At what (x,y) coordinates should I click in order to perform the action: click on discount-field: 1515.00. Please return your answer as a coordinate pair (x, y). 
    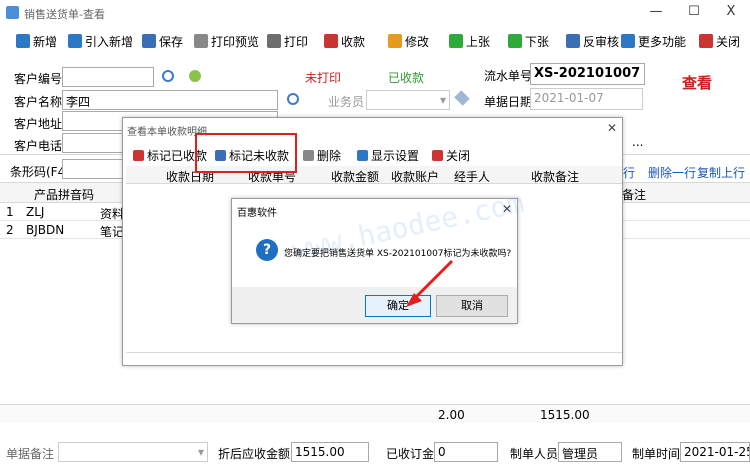
    Looking at the image, I should click on (330, 452).